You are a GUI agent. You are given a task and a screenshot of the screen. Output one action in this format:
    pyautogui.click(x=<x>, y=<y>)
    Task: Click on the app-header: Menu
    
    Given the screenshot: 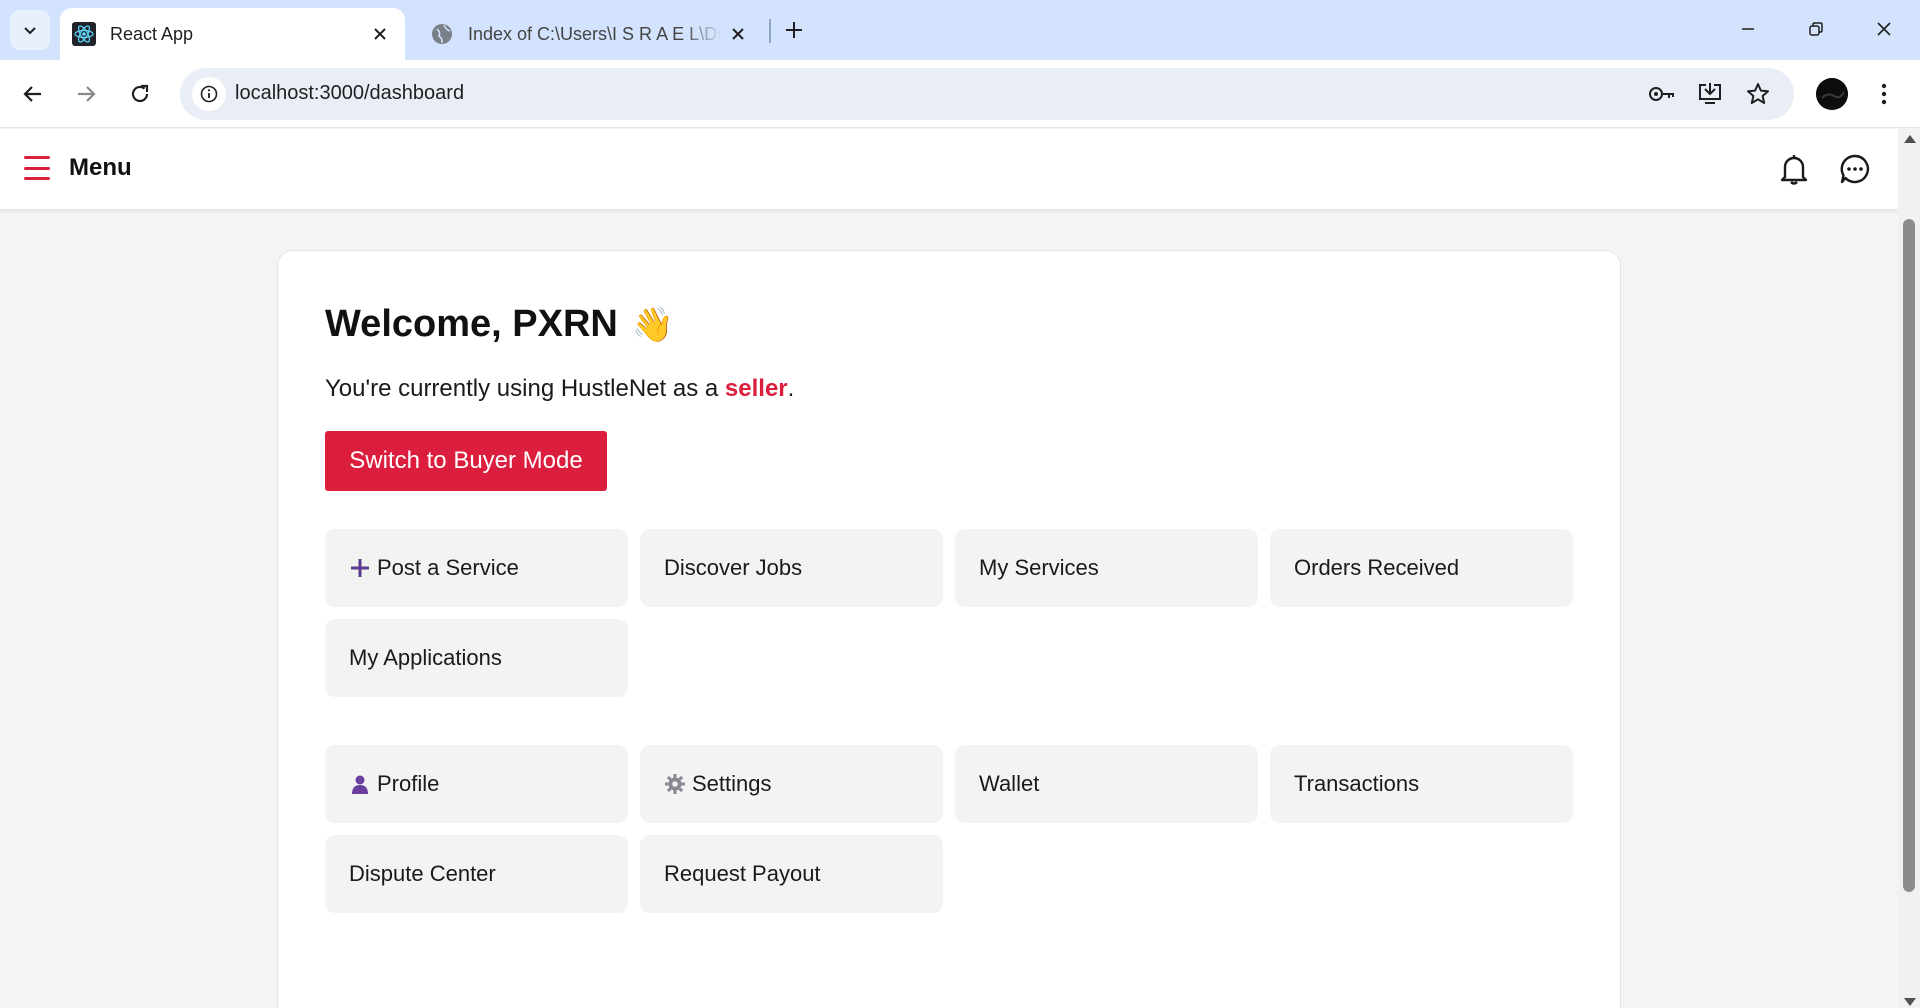 What is the action you would take?
    pyautogui.click(x=949, y=169)
    